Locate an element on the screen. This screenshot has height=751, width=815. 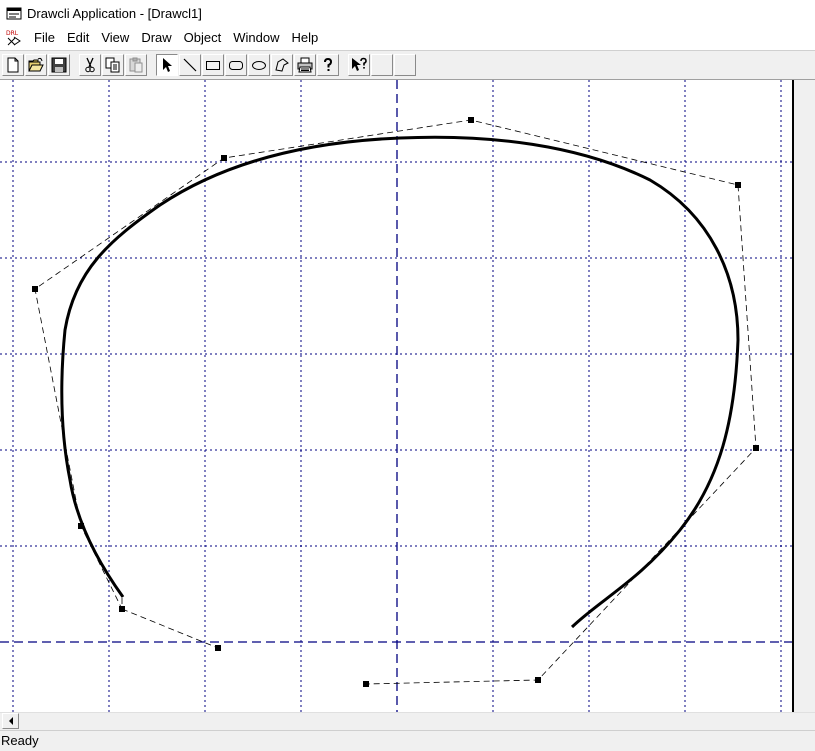
round-rectangle-tool-button is located at coordinates (236, 65).